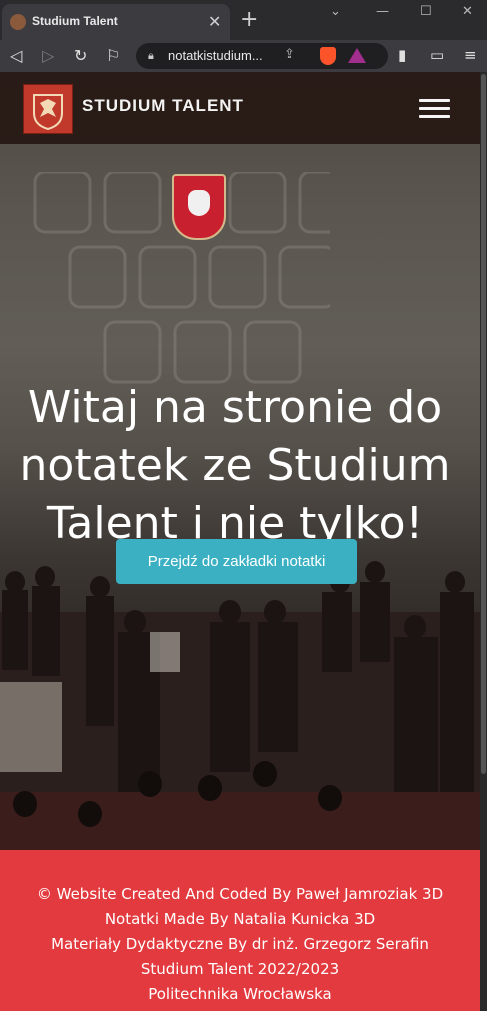 This screenshot has height=1011, width=487. I want to click on hamburger-menu-icon, so click(434, 109).